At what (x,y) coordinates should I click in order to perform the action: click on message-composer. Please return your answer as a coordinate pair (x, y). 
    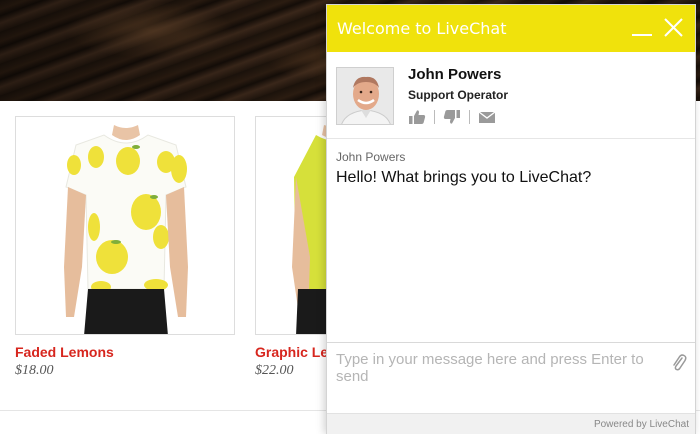
    Looking at the image, I should click on (511, 377).